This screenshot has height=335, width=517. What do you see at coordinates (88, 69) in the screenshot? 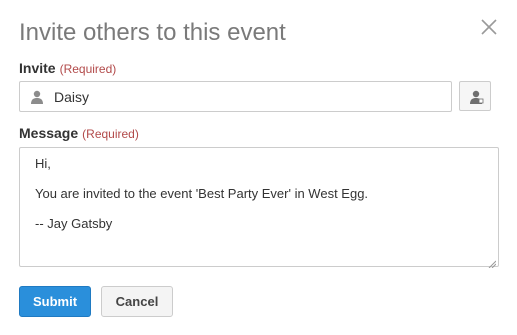
I see `invite-required-text: (Required)` at bounding box center [88, 69].